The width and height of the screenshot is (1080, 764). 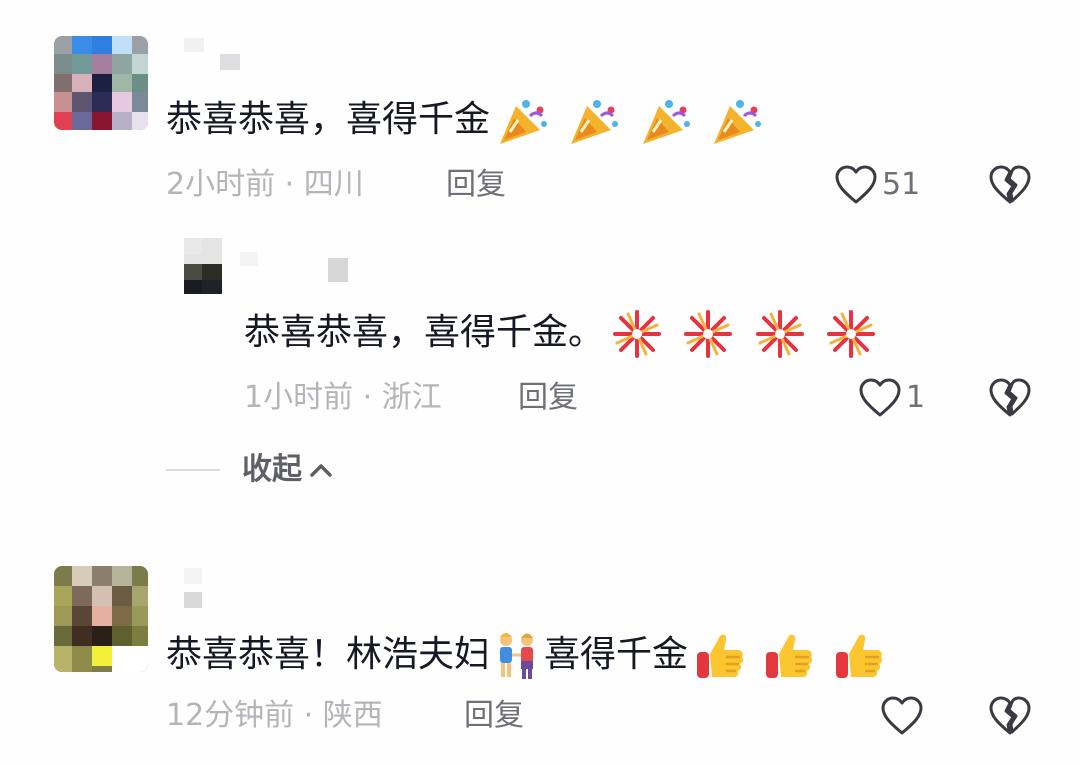 I want to click on like-button: 51, so click(x=877, y=185).